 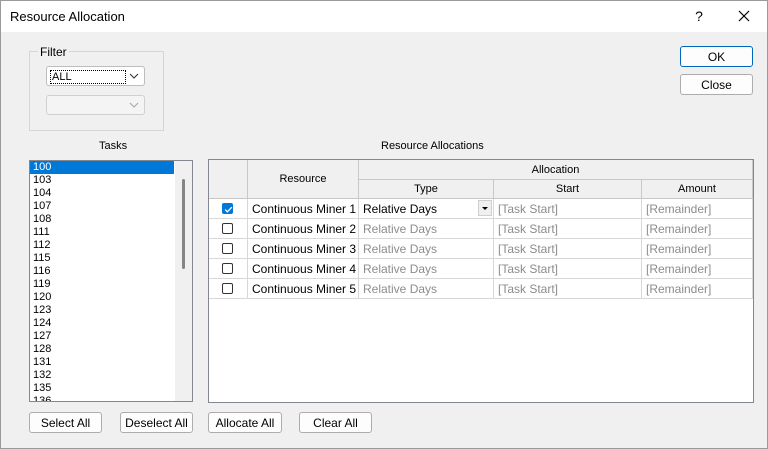 What do you see at coordinates (102, 180) in the screenshot?
I see `task-item: 103` at bounding box center [102, 180].